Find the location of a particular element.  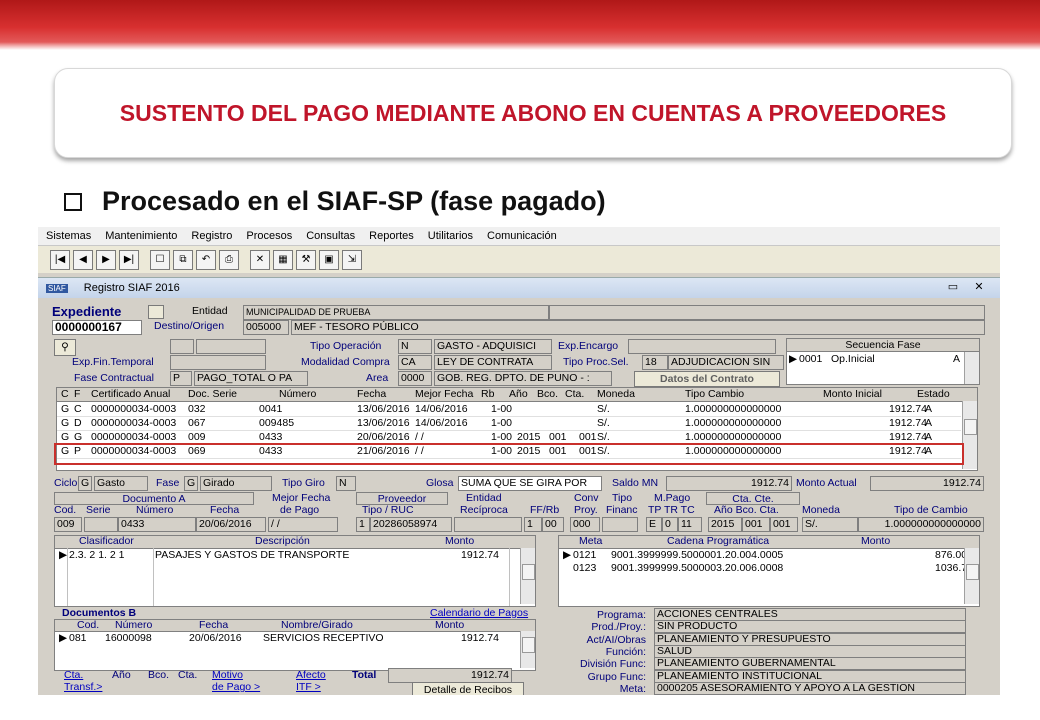

fase-value: Girado is located at coordinates (236, 483).